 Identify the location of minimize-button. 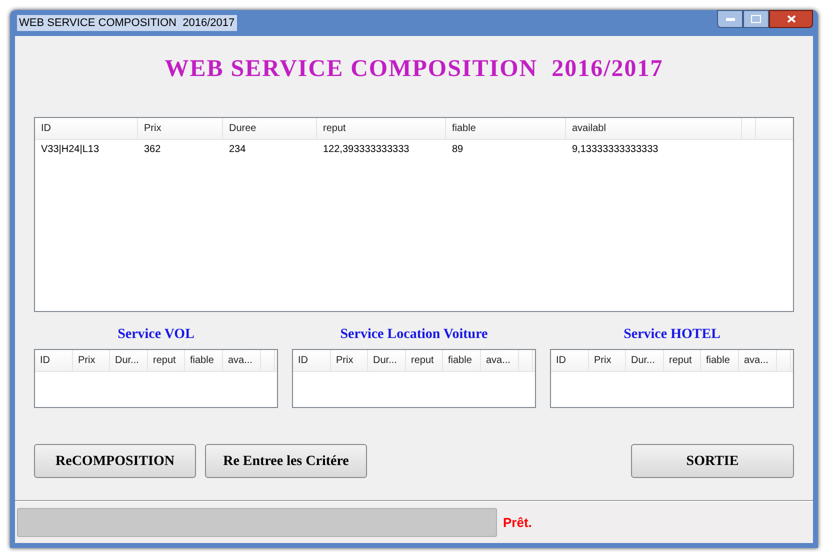
(730, 19).